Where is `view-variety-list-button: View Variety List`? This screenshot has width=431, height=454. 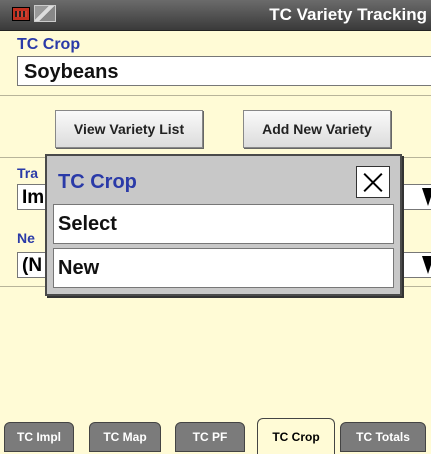 view-variety-list-button: View Variety List is located at coordinates (129, 129).